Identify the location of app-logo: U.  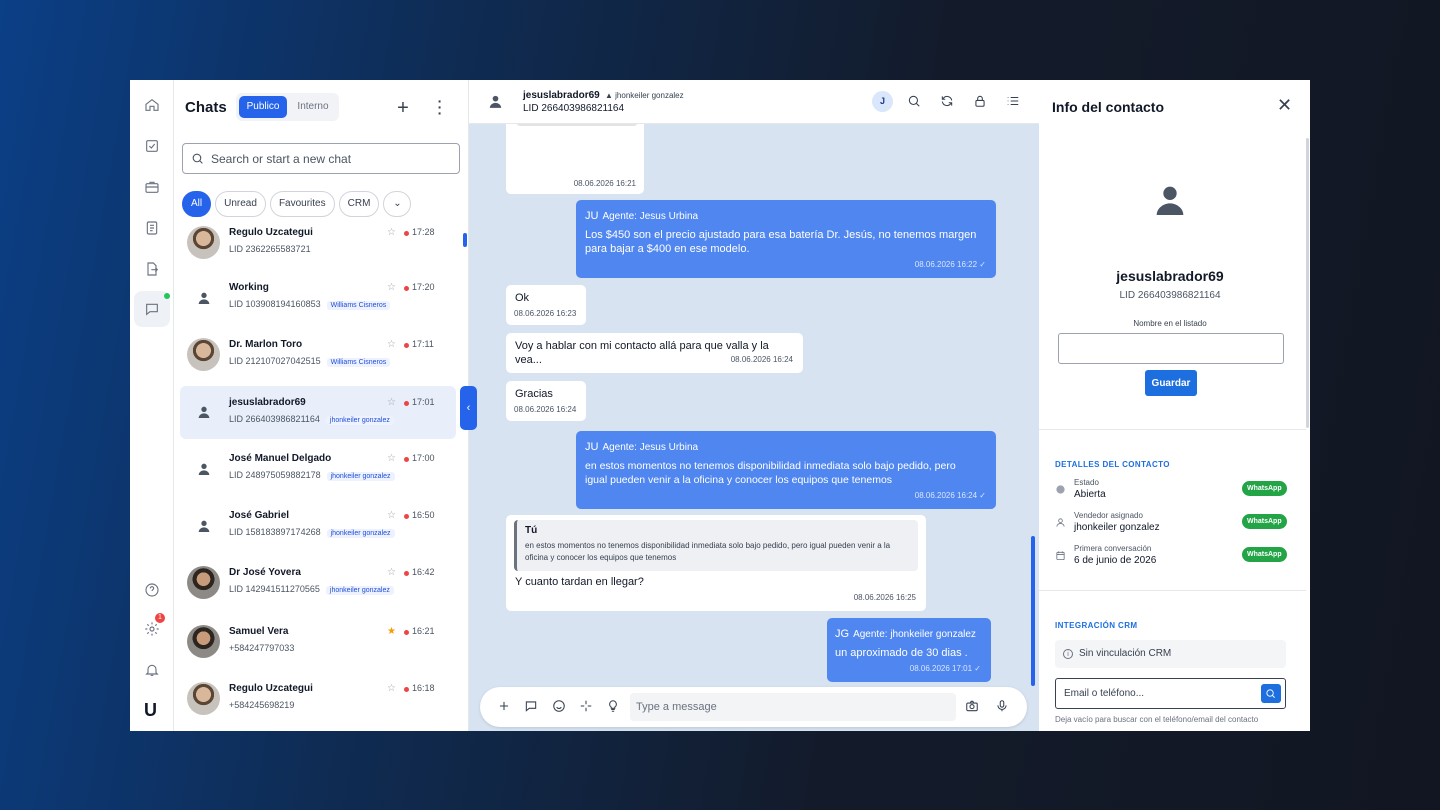
(150, 710).